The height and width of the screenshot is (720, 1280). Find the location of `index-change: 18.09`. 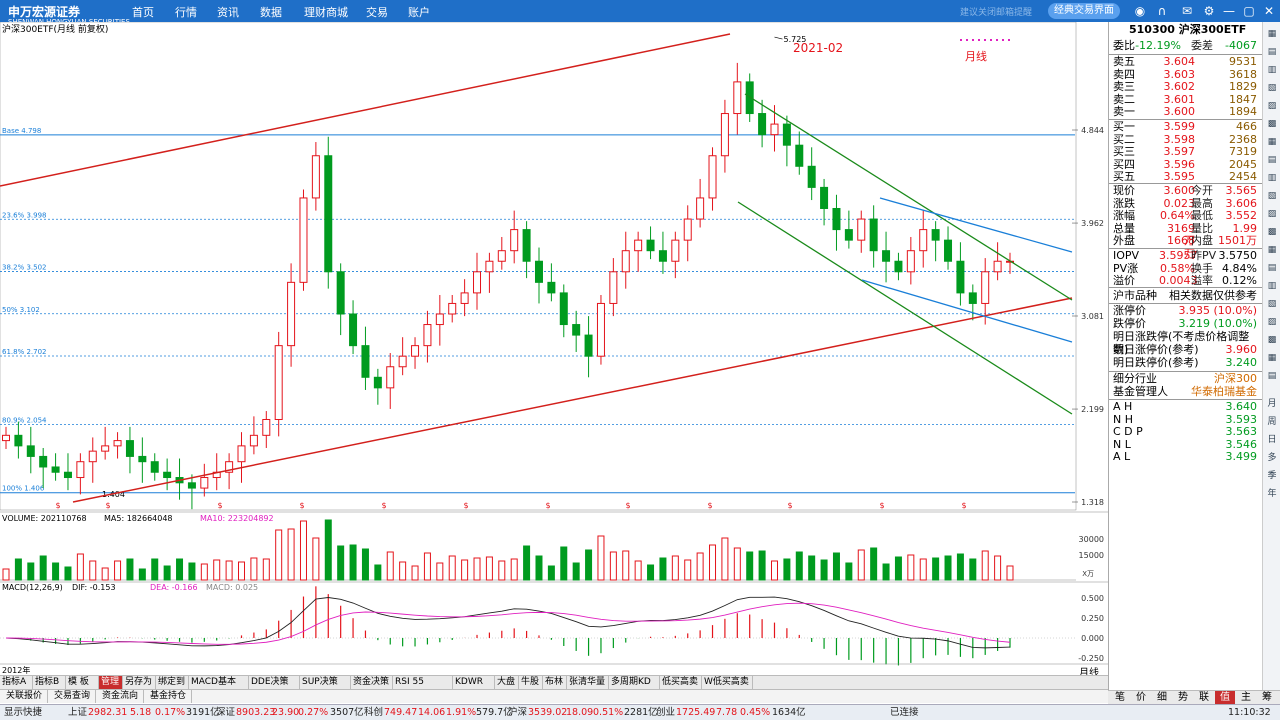

index-change: 18.09 is located at coordinates (580, 712).